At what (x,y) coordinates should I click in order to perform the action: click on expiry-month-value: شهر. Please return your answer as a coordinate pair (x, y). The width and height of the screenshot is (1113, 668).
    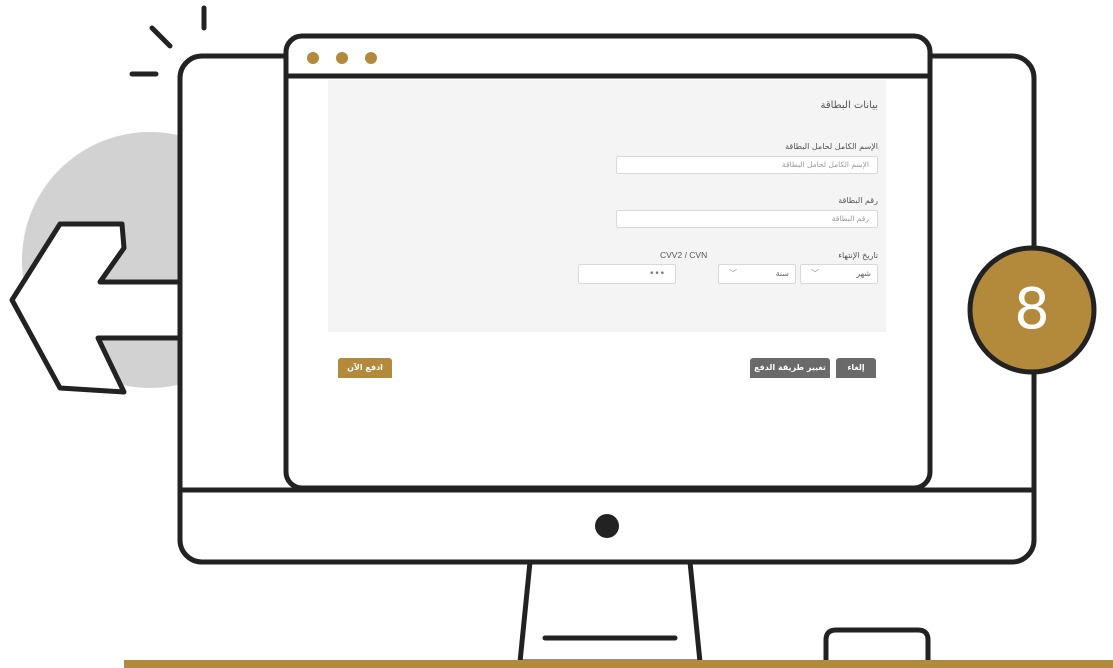
    Looking at the image, I should click on (863, 273).